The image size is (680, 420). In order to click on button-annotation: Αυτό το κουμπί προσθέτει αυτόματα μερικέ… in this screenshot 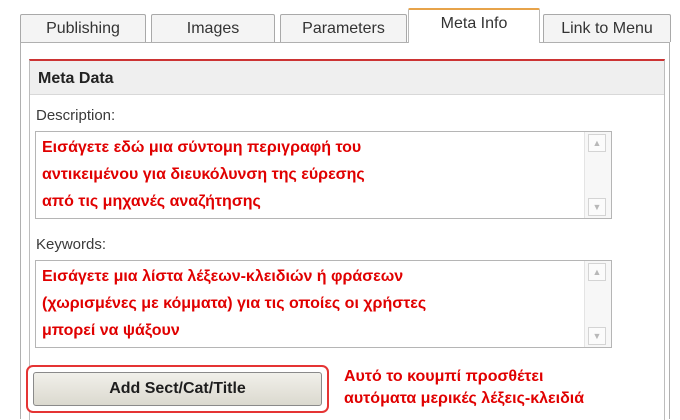, I will do `click(464, 387)`.